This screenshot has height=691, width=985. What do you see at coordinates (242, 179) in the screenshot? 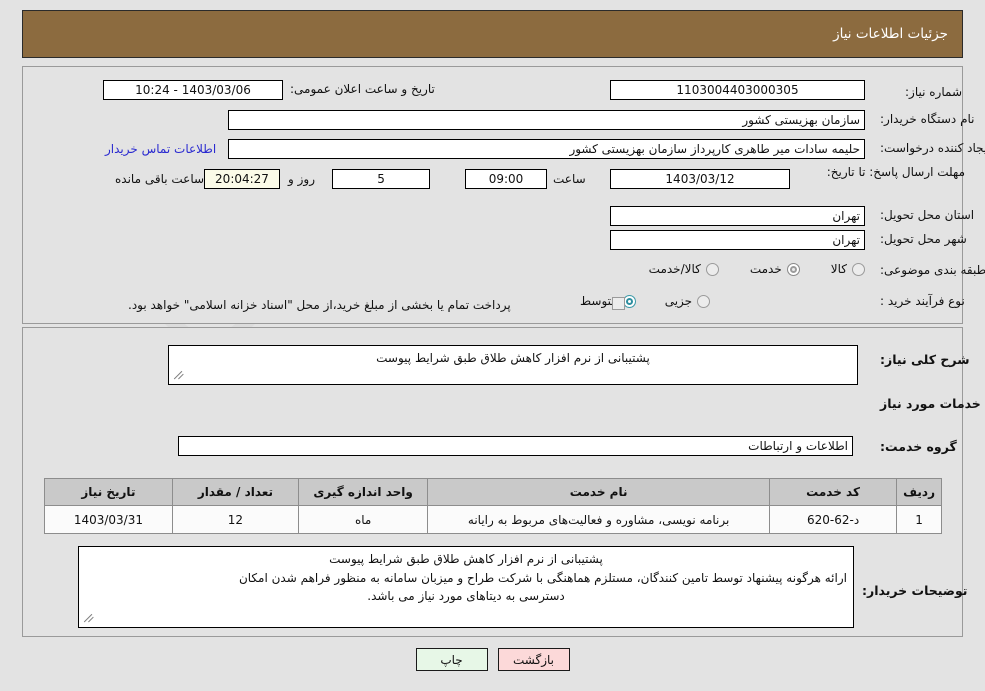
I see `countdown-timer: 20:04:27` at bounding box center [242, 179].